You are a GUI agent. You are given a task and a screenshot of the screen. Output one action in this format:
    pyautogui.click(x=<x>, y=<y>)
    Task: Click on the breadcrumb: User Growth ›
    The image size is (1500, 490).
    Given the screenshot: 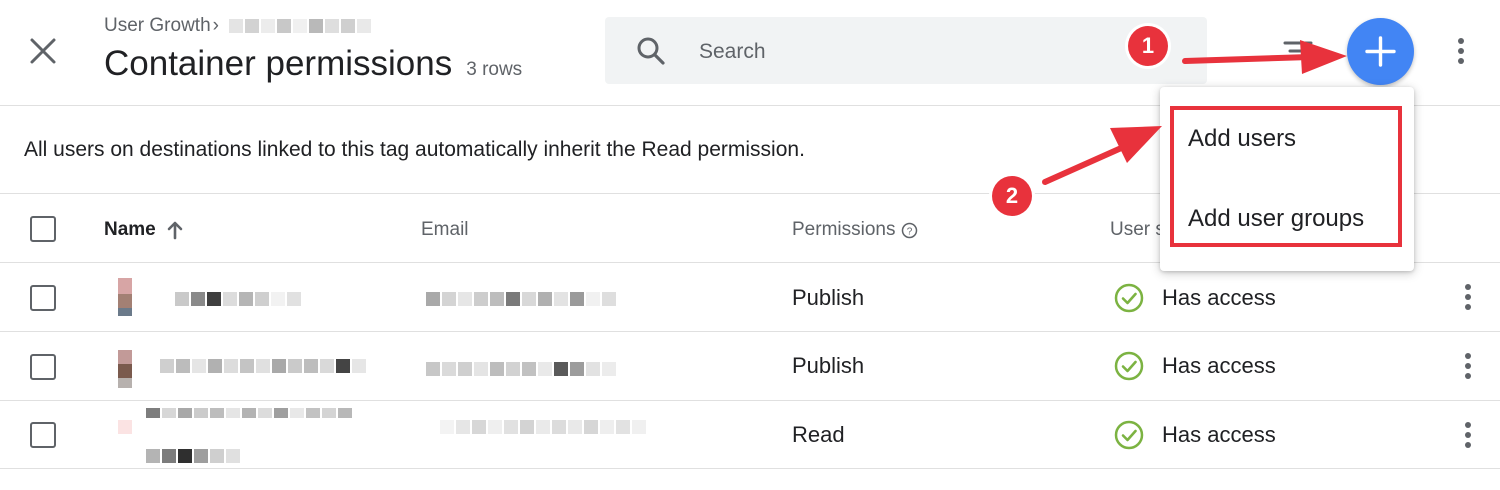 What is the action you would take?
    pyautogui.click(x=237, y=26)
    